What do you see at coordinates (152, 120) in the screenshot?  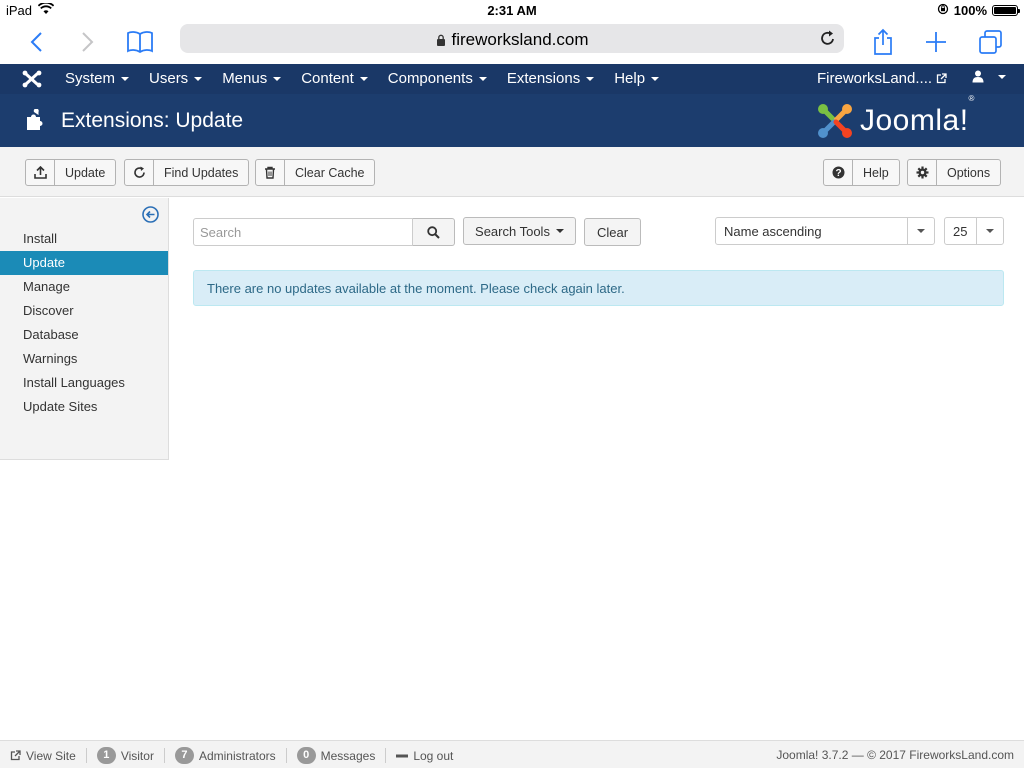 I see `page-title: Extensions: Update` at bounding box center [152, 120].